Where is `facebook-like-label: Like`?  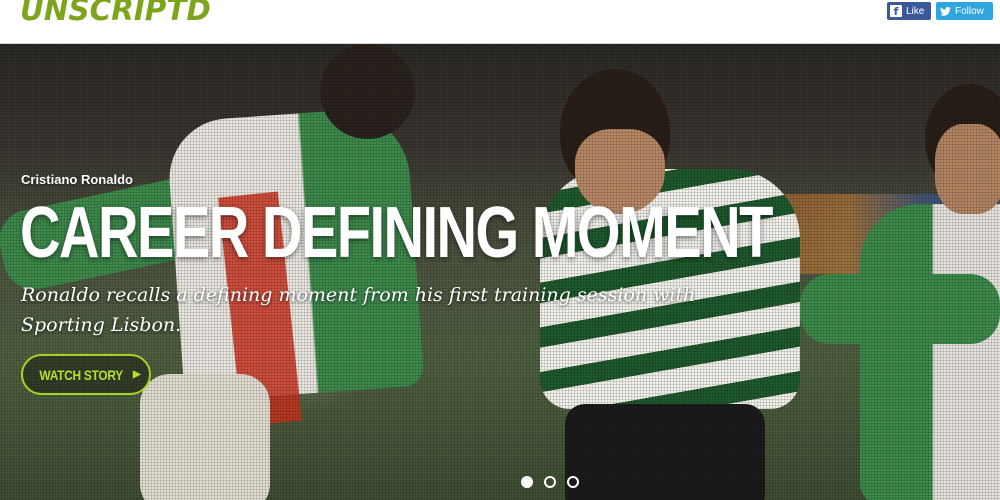
facebook-like-label: Like is located at coordinates (915, 11).